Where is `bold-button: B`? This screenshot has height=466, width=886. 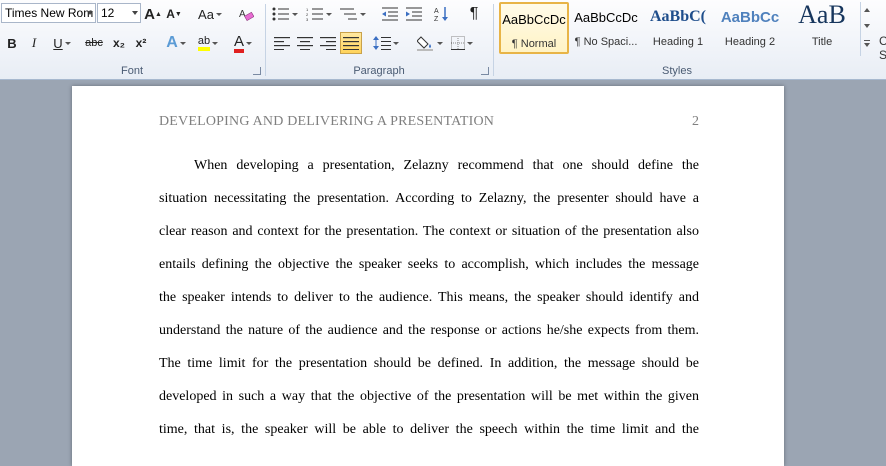
bold-button: B is located at coordinates (12, 43).